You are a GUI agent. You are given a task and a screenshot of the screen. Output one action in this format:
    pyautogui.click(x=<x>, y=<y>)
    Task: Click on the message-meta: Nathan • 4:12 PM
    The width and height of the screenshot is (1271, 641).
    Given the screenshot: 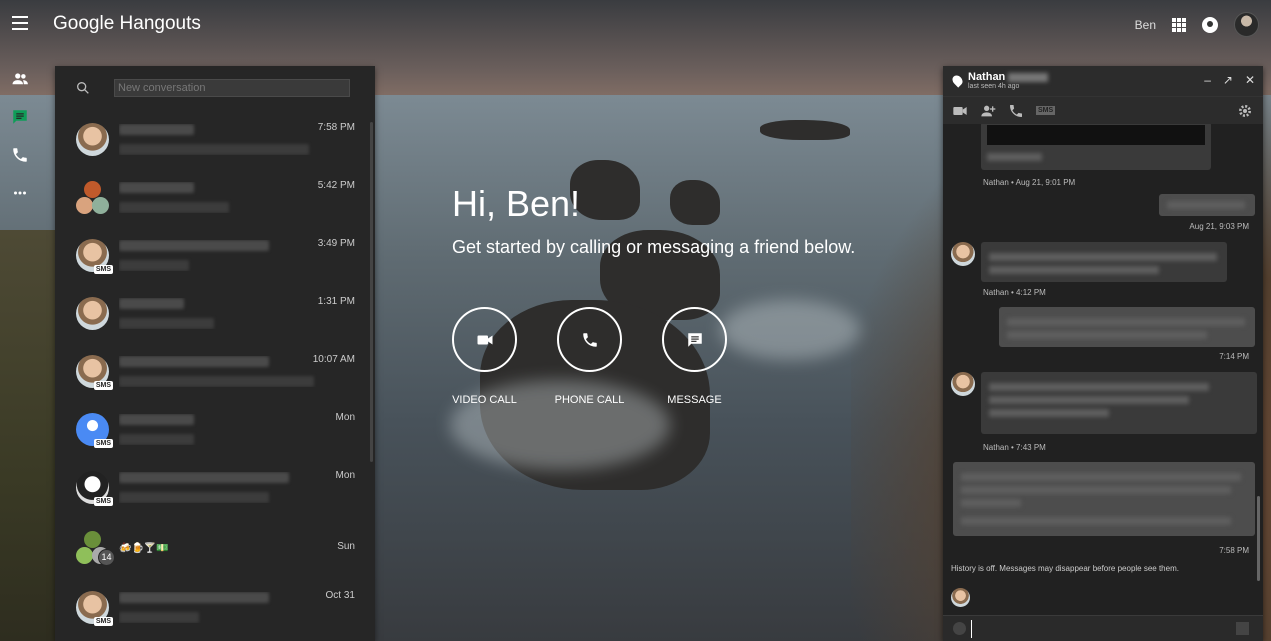 What is the action you would take?
    pyautogui.click(x=1014, y=292)
    